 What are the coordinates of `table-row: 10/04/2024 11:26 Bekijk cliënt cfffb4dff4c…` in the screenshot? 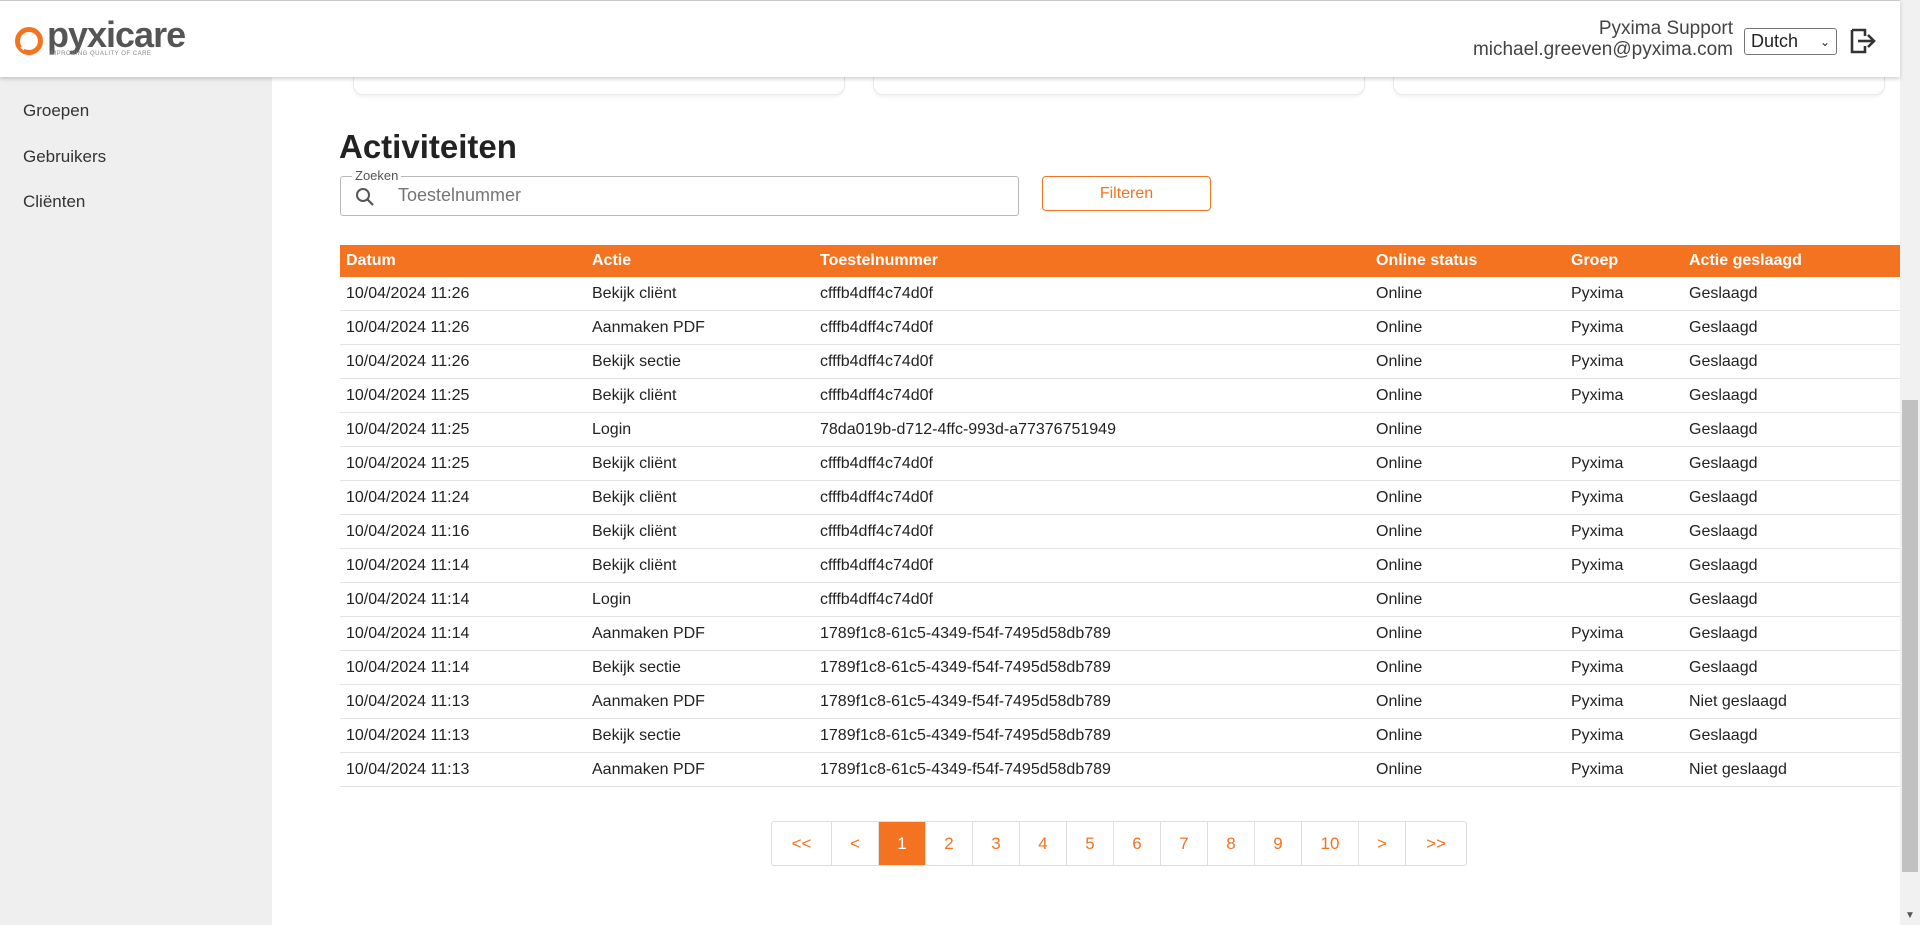 It's located at (1120, 294).